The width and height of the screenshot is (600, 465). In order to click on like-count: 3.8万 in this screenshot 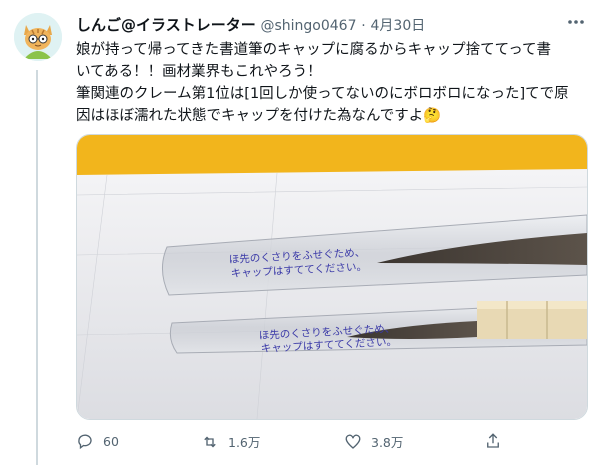, I will do `click(387, 442)`.